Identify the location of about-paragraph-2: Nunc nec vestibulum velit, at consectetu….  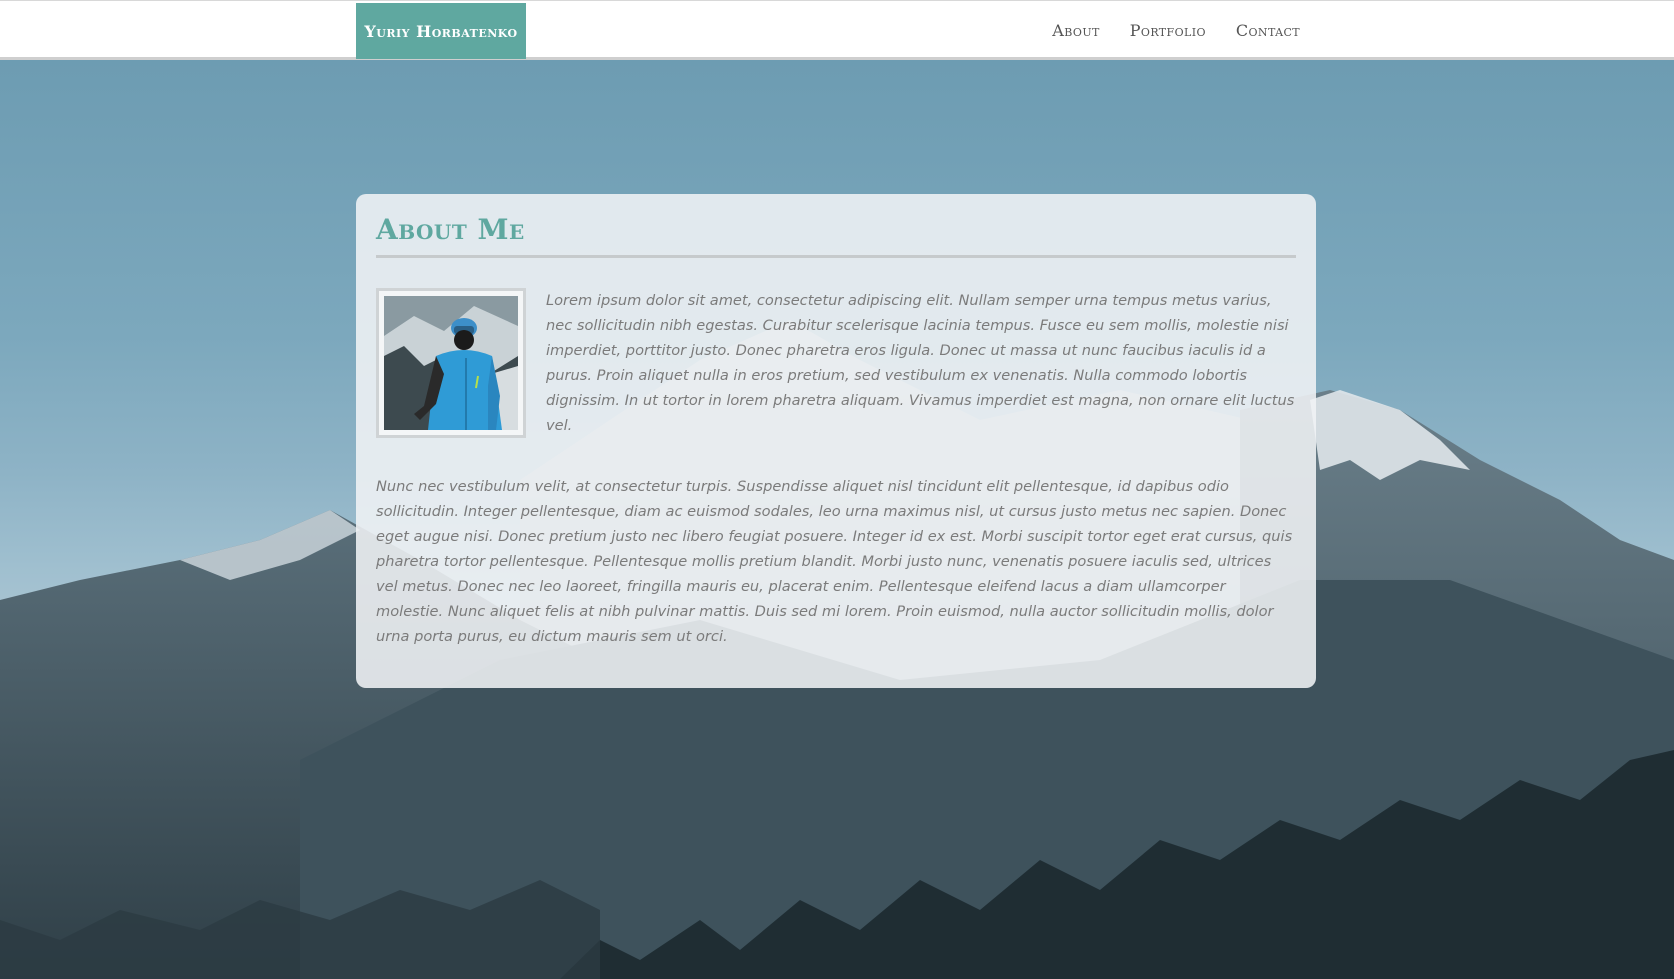
(834, 561).